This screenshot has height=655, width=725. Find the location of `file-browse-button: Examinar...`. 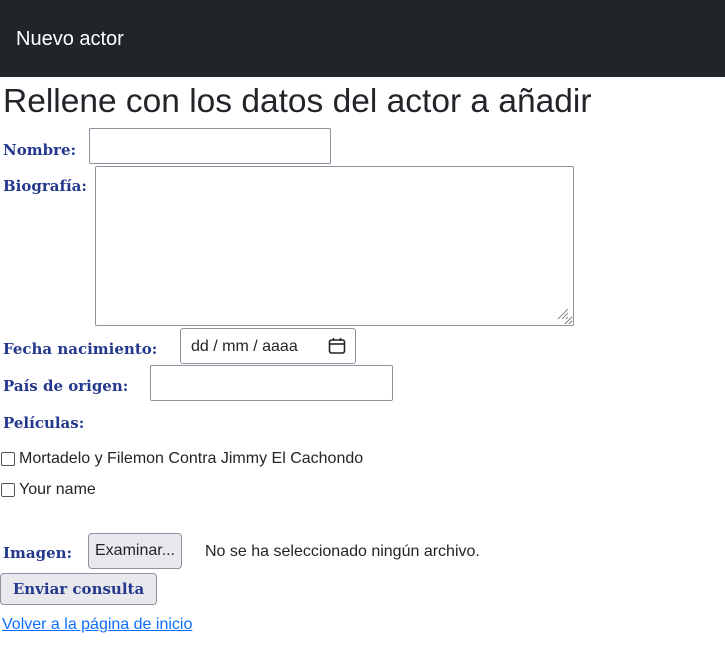

file-browse-button: Examinar... is located at coordinates (135, 551).